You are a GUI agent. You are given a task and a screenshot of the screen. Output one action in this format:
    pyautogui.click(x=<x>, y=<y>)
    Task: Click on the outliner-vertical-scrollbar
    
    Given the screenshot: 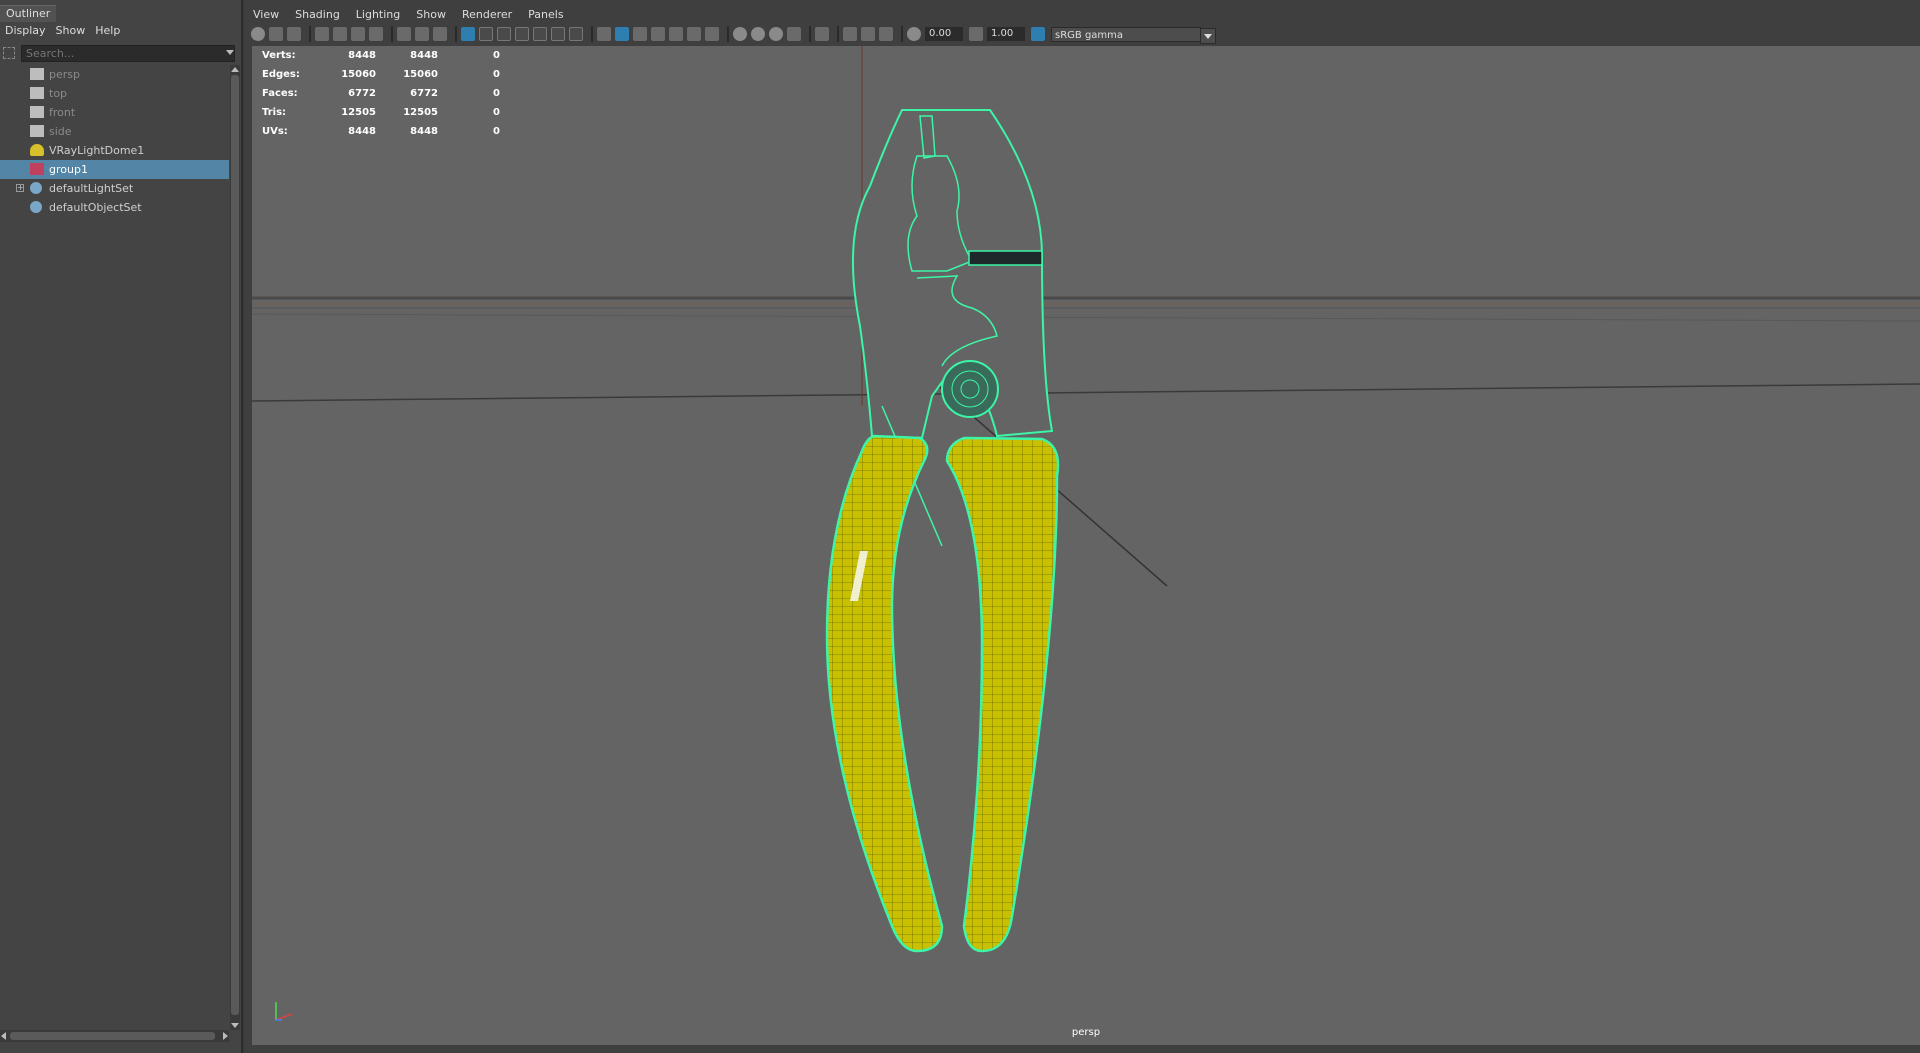 What is the action you would take?
    pyautogui.click(x=235, y=547)
    